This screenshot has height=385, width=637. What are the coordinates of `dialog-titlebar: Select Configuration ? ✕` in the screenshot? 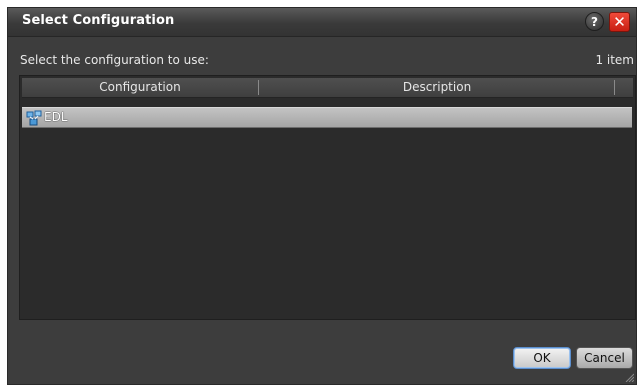 It's located at (322, 22).